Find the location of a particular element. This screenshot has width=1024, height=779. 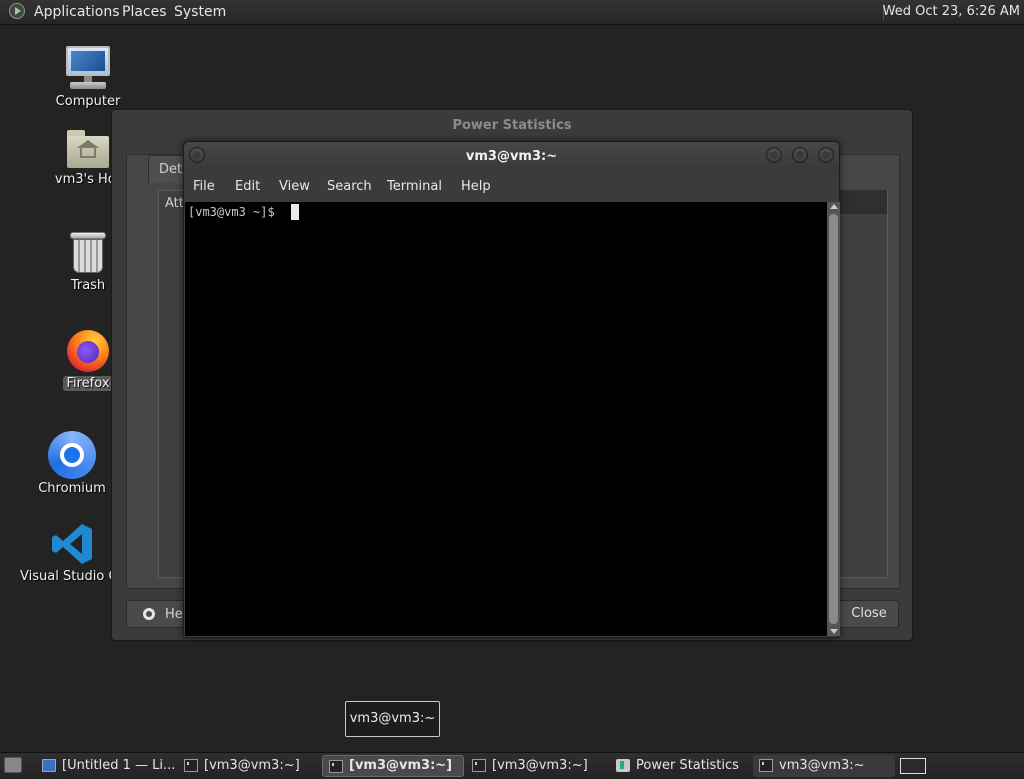

task-terminal-1: [vm3@vm3:~] is located at coordinates (248, 766).